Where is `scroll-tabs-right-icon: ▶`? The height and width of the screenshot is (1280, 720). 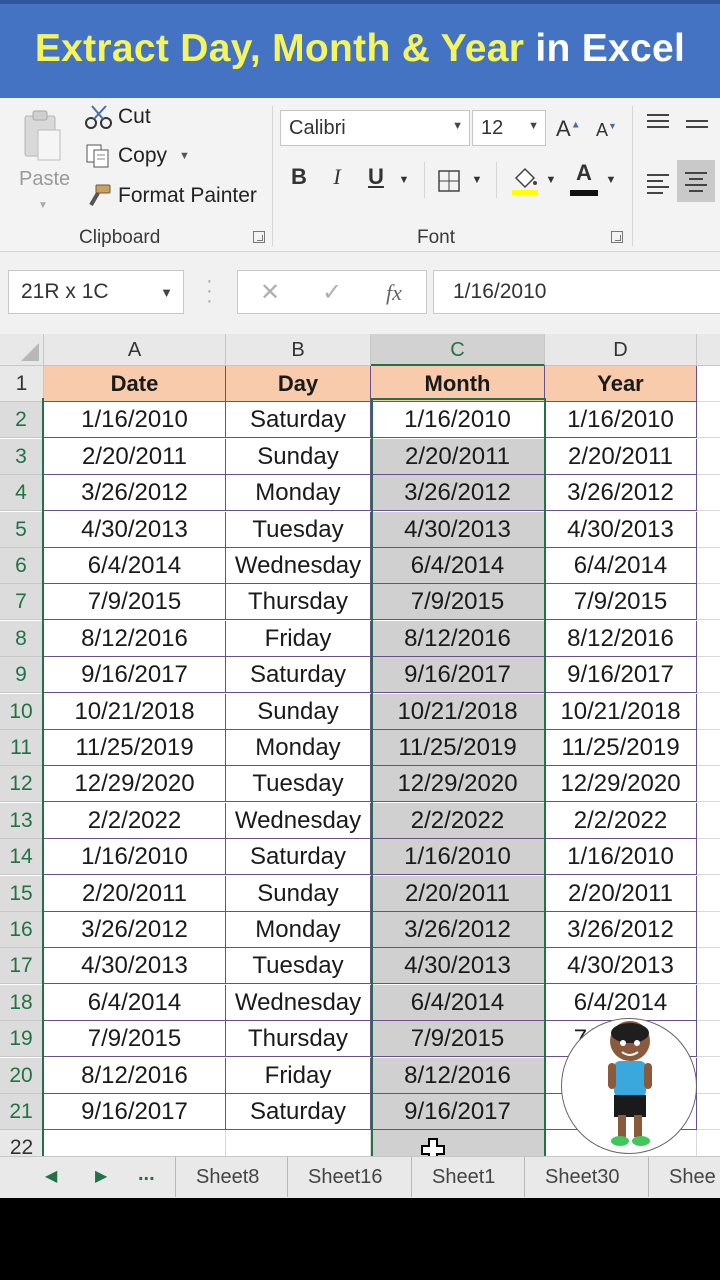
scroll-tabs-right-icon: ▶ is located at coordinates (101, 1176).